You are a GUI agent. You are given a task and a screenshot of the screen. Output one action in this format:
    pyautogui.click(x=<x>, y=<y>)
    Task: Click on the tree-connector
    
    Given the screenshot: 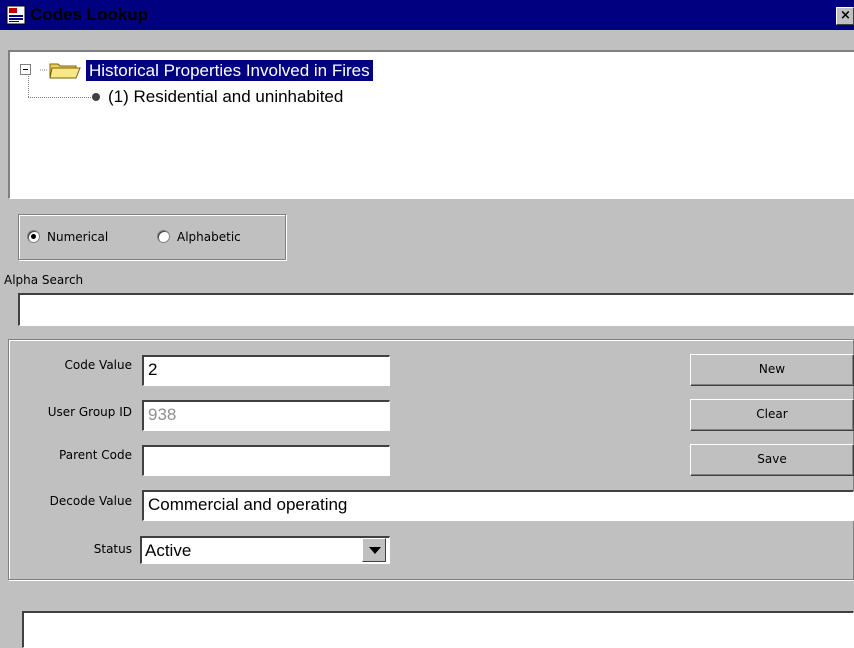 What is the action you would take?
    pyautogui.click(x=60, y=87)
    